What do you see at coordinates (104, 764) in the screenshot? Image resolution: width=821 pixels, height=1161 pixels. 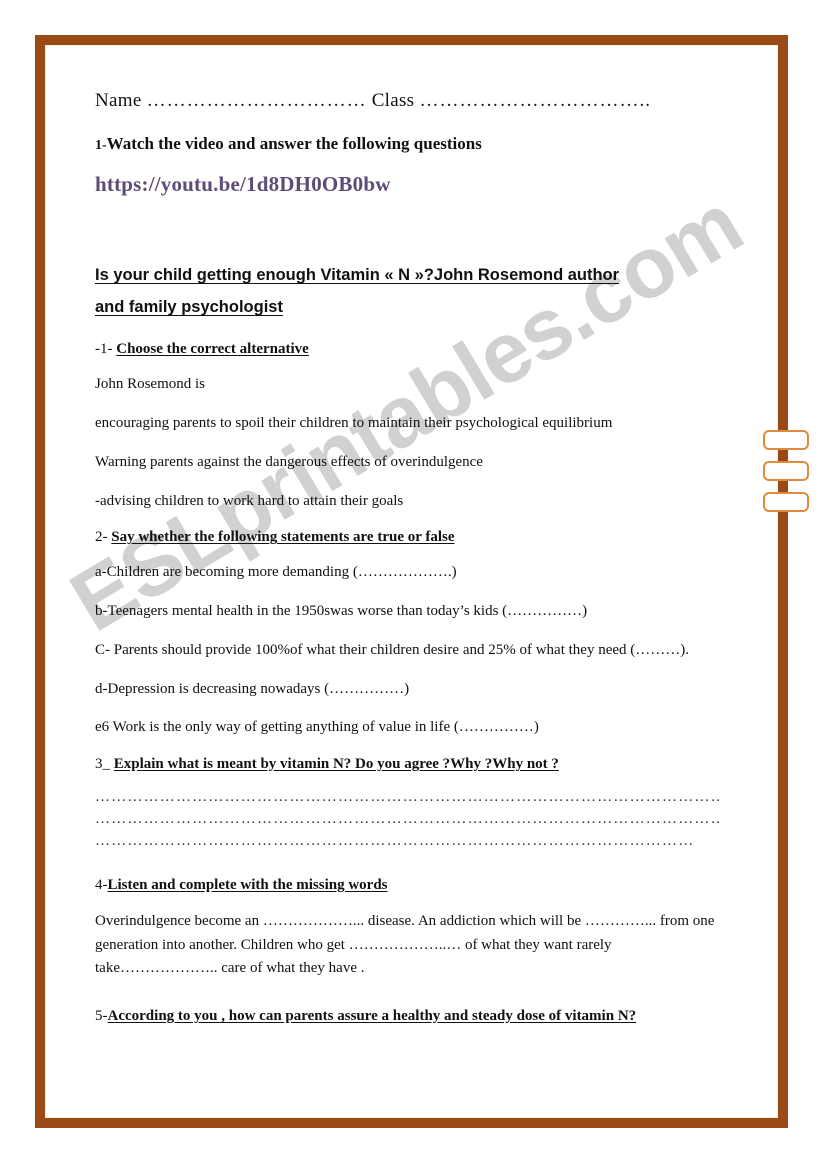 I see `task3-number: 3_` at bounding box center [104, 764].